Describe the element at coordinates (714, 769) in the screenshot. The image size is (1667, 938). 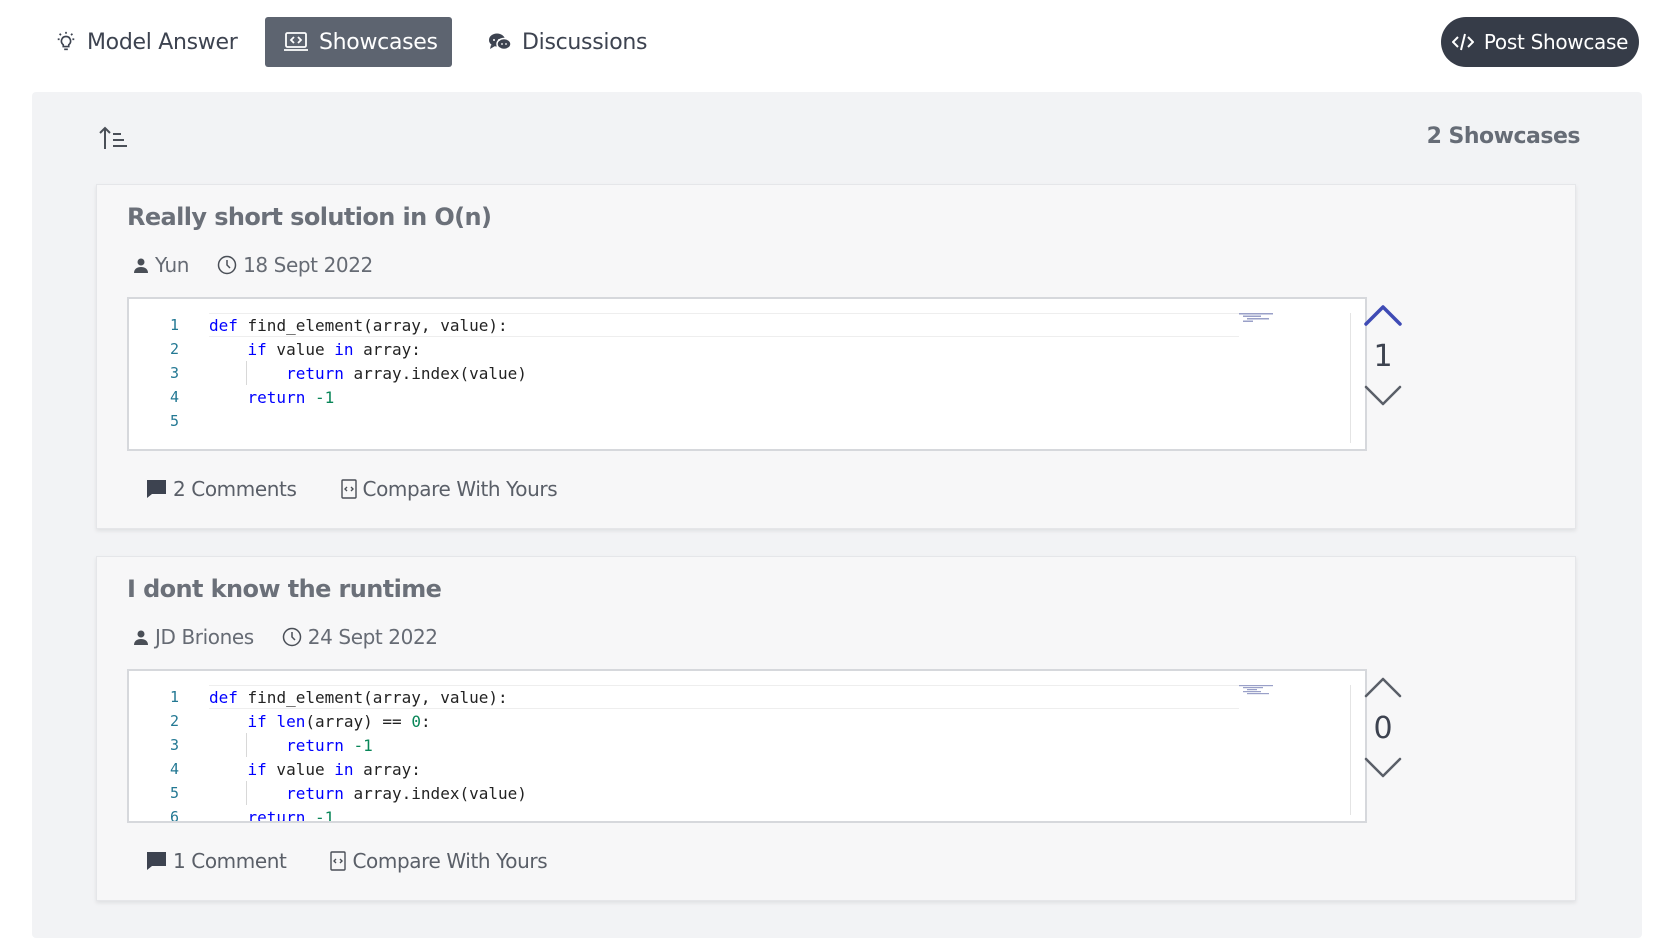
I see `code-line: 4 if value in array:` at that location.